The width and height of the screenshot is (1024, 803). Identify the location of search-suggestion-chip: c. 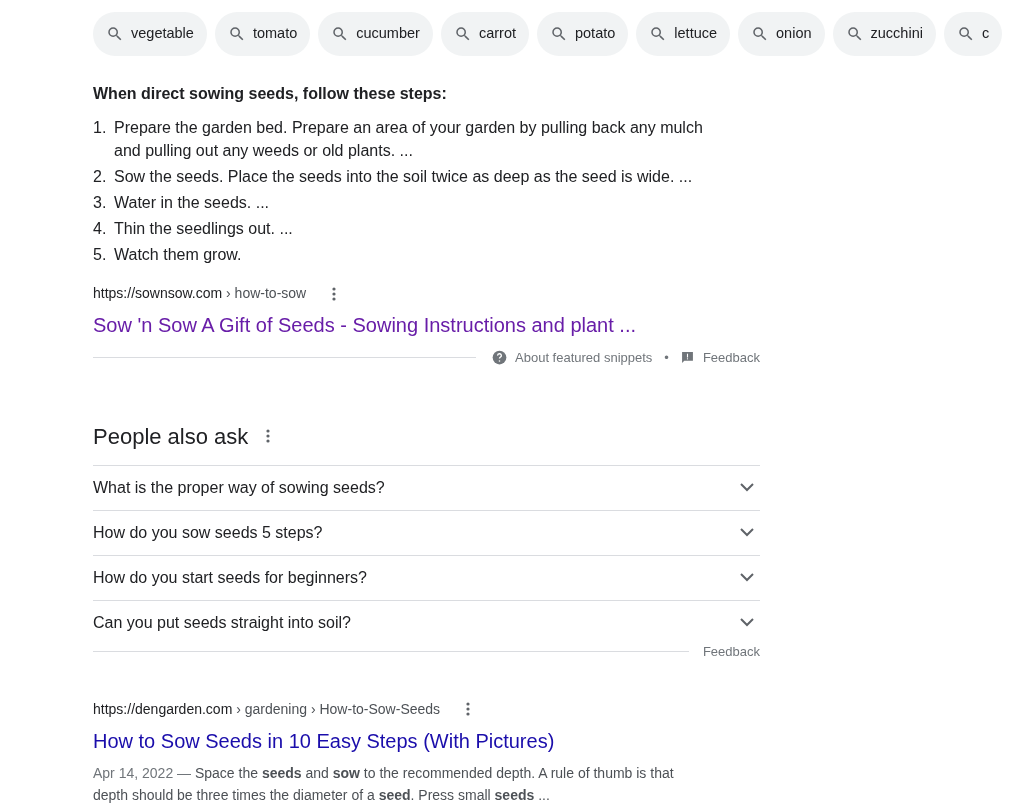
(973, 34).